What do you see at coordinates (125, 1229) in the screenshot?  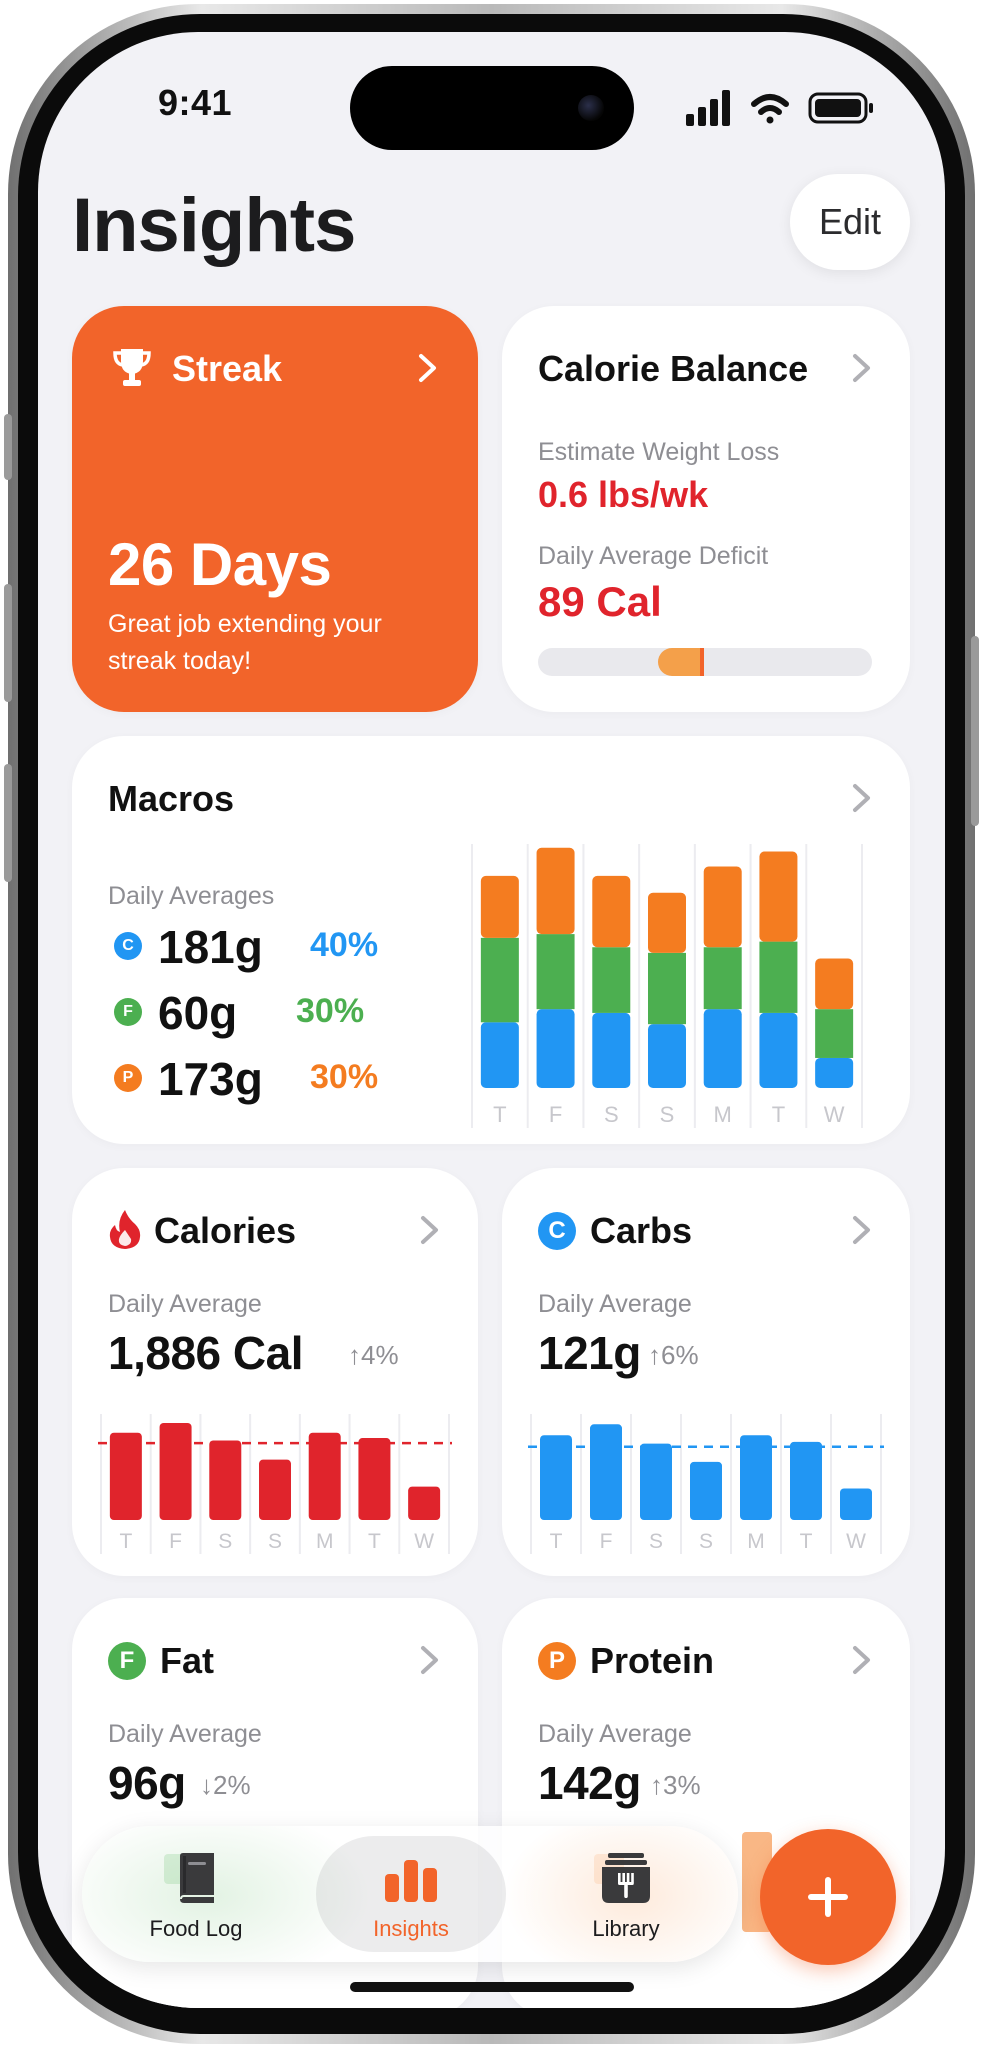 I see `flame-icon` at bounding box center [125, 1229].